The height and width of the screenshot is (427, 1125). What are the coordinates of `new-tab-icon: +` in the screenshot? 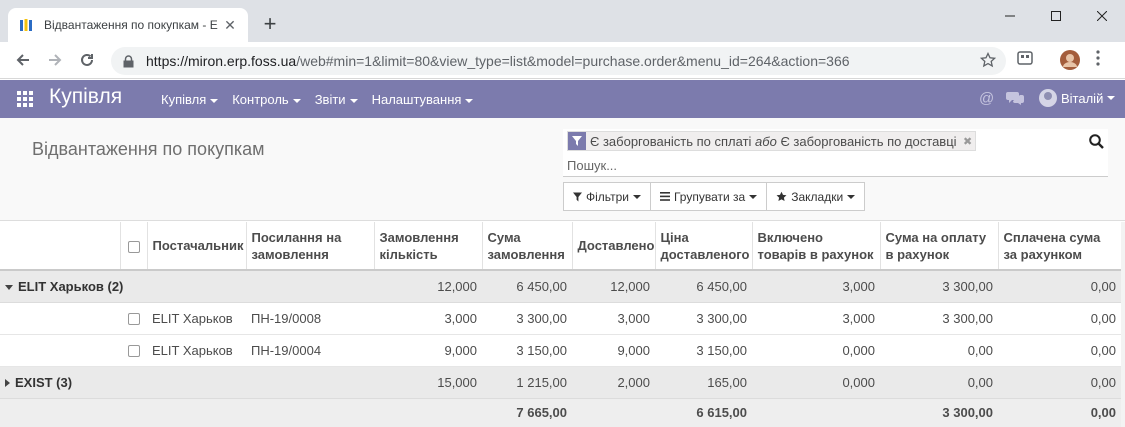 It's located at (270, 24).